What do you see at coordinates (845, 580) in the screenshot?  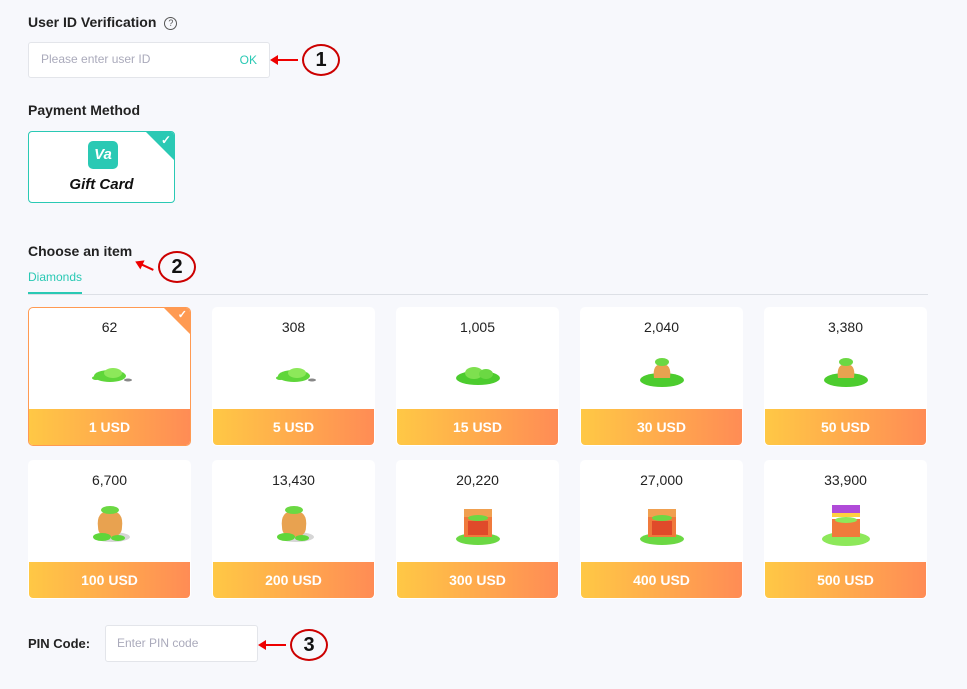 I see `item-price: 500 USD` at bounding box center [845, 580].